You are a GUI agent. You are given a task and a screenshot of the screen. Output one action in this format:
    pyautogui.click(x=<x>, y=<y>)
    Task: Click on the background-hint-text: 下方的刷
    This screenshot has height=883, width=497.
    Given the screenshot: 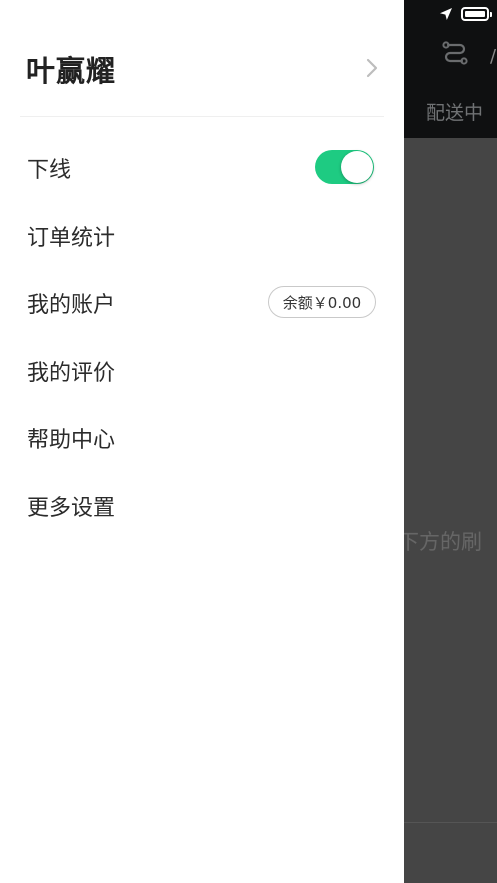 What is the action you would take?
    pyautogui.click(x=440, y=542)
    